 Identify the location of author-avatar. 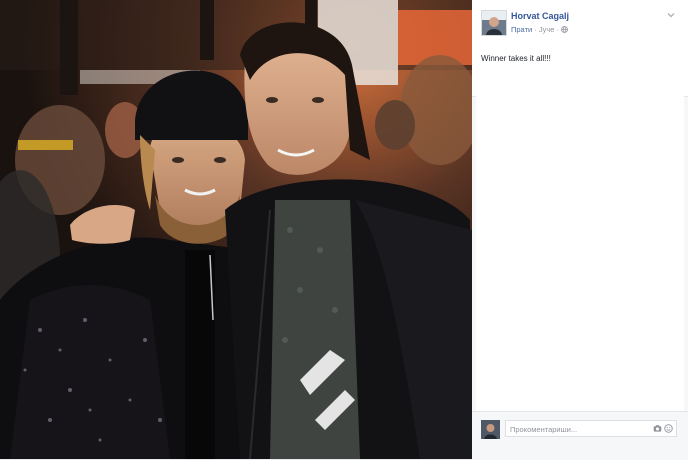
(494, 23).